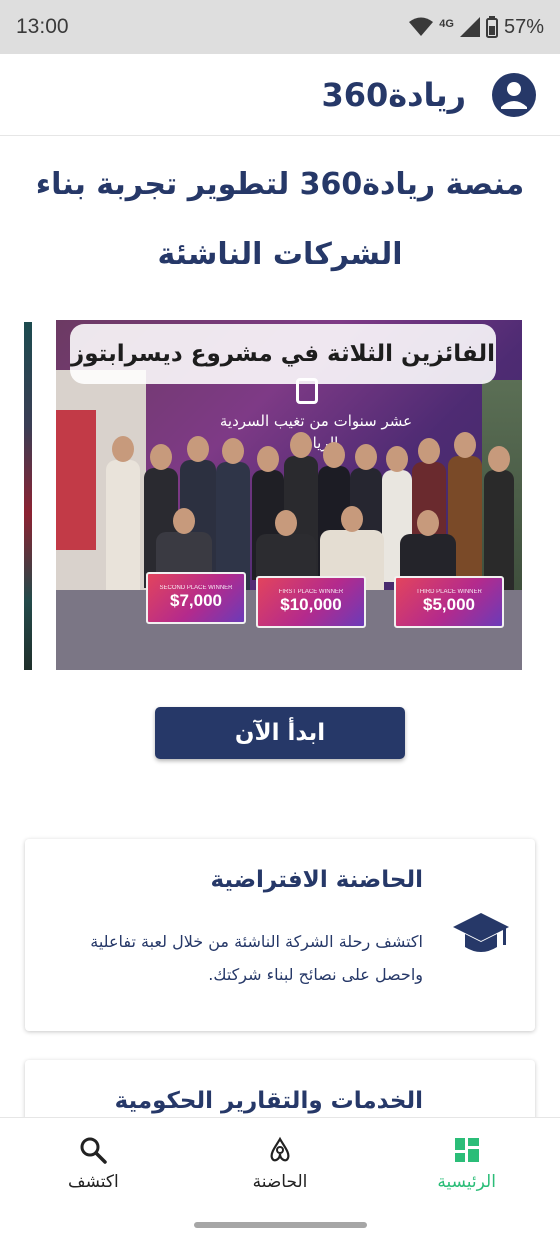 This screenshot has width=560, height=1244. I want to click on nav-item-home: الرئيسية, so click(466, 1163).